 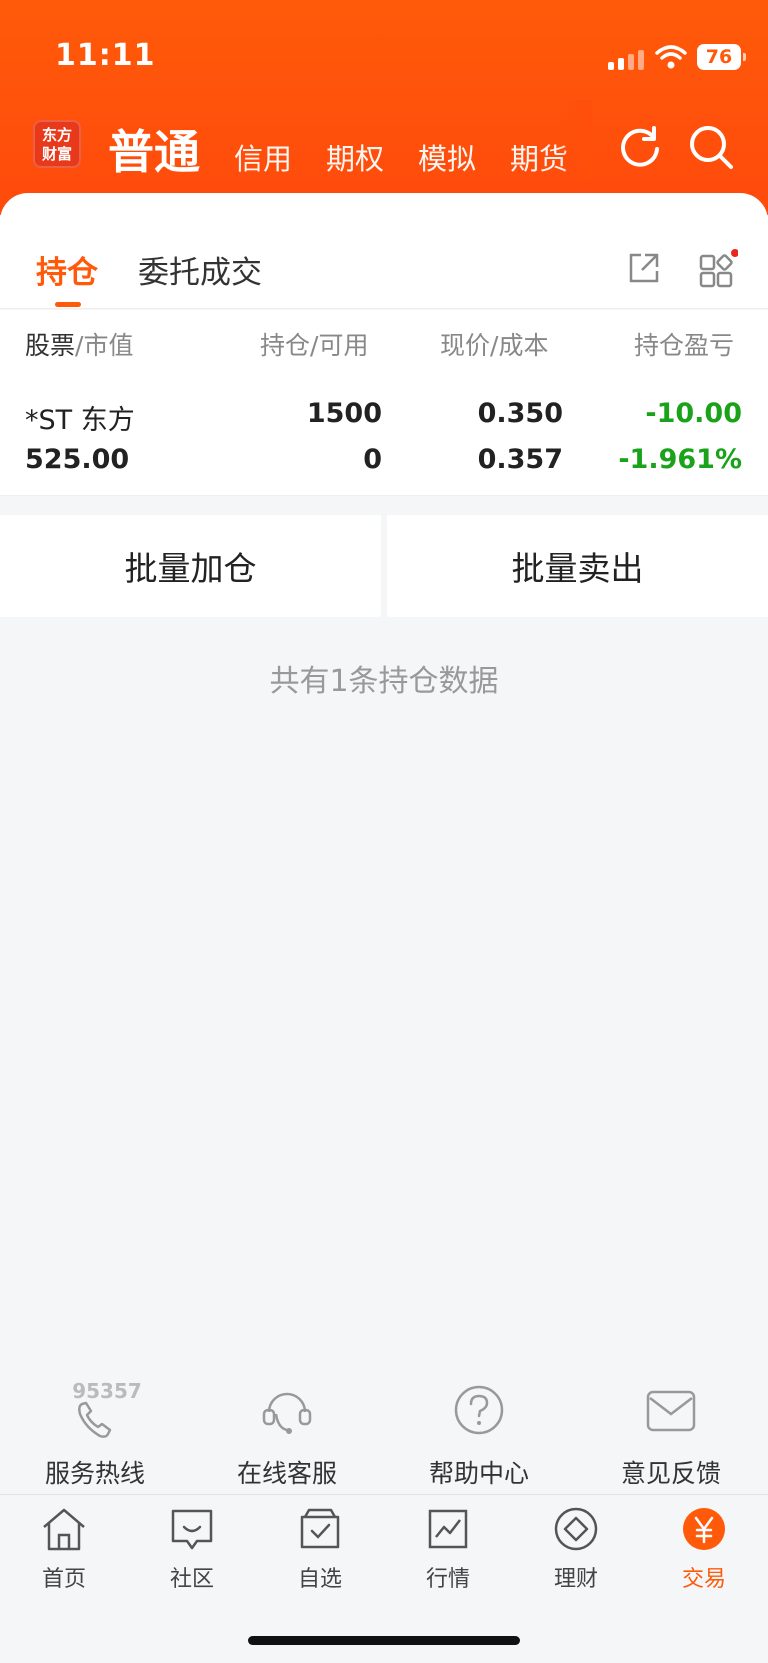 I want to click on nav-label: 行情, so click(x=447, y=1579).